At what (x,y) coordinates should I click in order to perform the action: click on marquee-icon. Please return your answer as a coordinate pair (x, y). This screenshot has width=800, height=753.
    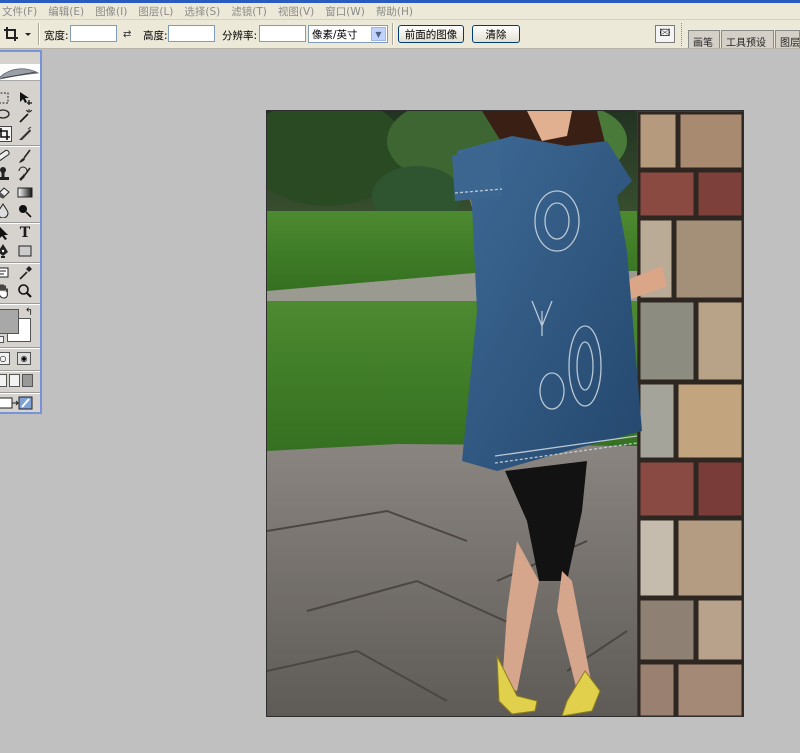
    Looking at the image, I should click on (5, 98).